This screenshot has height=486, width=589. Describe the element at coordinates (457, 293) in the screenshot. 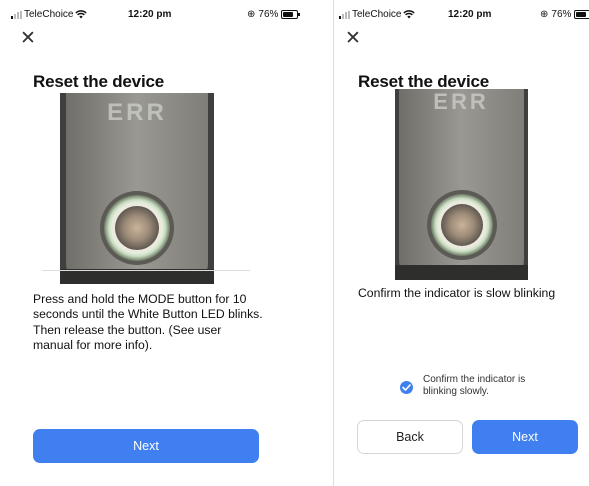

I see `confirm-instruction-text: Confirm the indicator is slow blinking` at that location.